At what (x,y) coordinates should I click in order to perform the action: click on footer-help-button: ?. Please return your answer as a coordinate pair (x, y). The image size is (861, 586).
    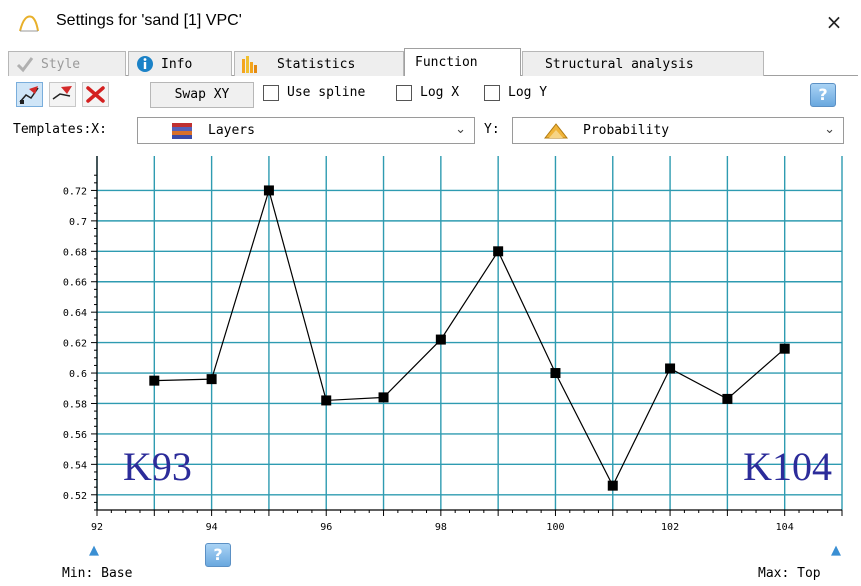
    Looking at the image, I should click on (218, 555).